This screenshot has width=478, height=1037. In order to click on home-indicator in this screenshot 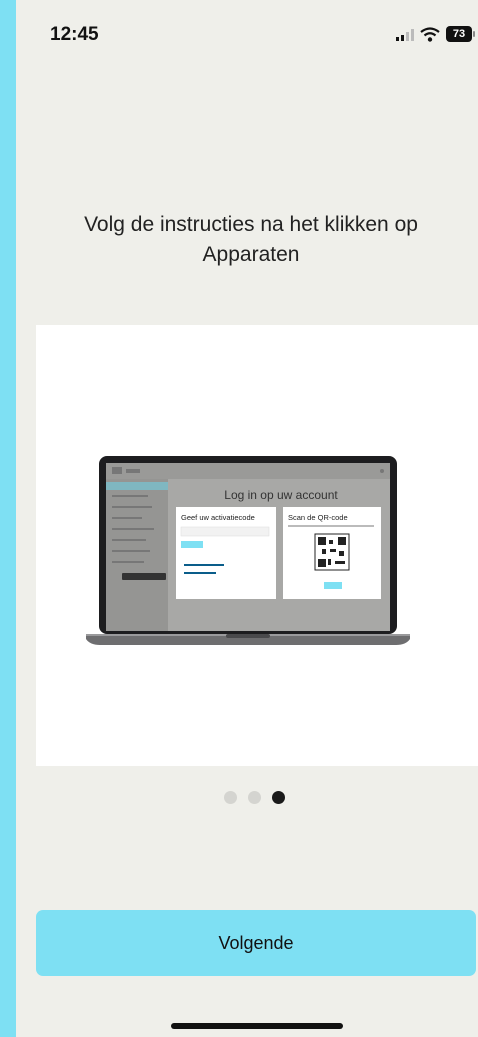, I will do `click(257, 1026)`.